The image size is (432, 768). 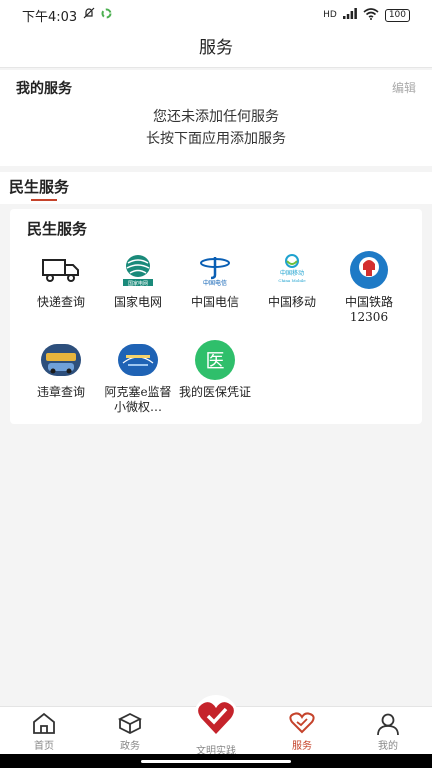 What do you see at coordinates (60, 392) in the screenshot?
I see `service-label: 违章查询` at bounding box center [60, 392].